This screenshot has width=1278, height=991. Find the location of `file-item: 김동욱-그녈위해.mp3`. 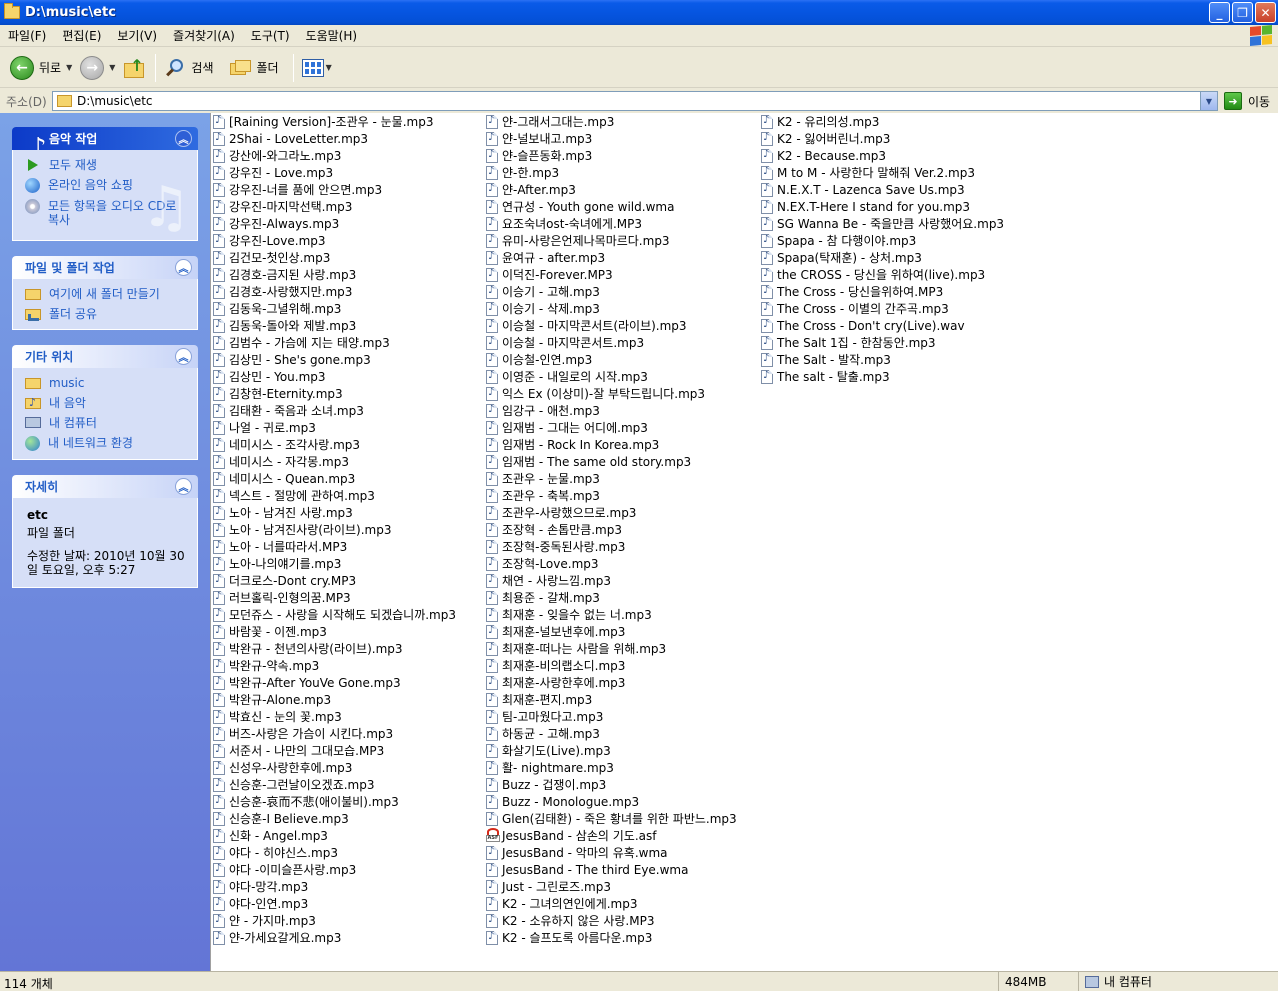

file-item: 김동욱-그녈위해.mp3 is located at coordinates (334, 308).